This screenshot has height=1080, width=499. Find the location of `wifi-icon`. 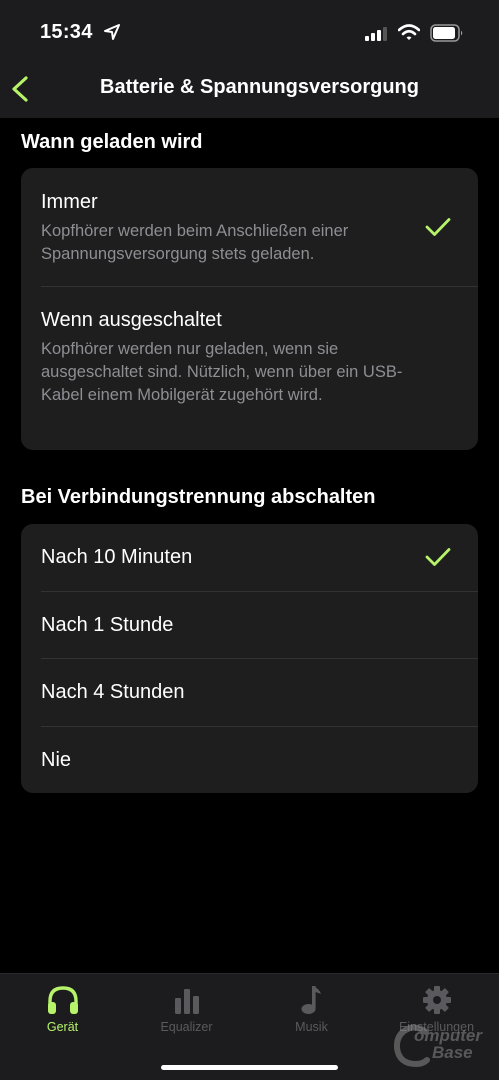

wifi-icon is located at coordinates (409, 32).